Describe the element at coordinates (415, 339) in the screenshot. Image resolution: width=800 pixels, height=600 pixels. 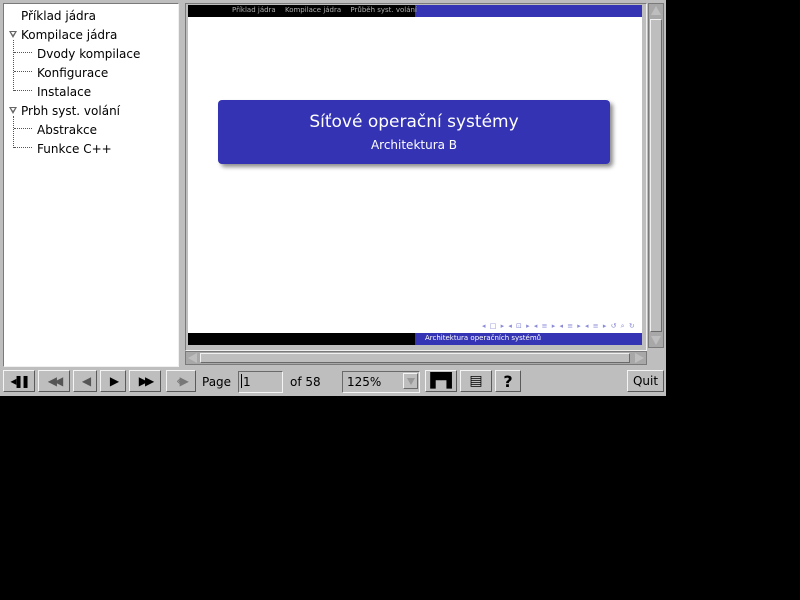
I see `slide-footer-bar: Architektura operačních systémů` at that location.